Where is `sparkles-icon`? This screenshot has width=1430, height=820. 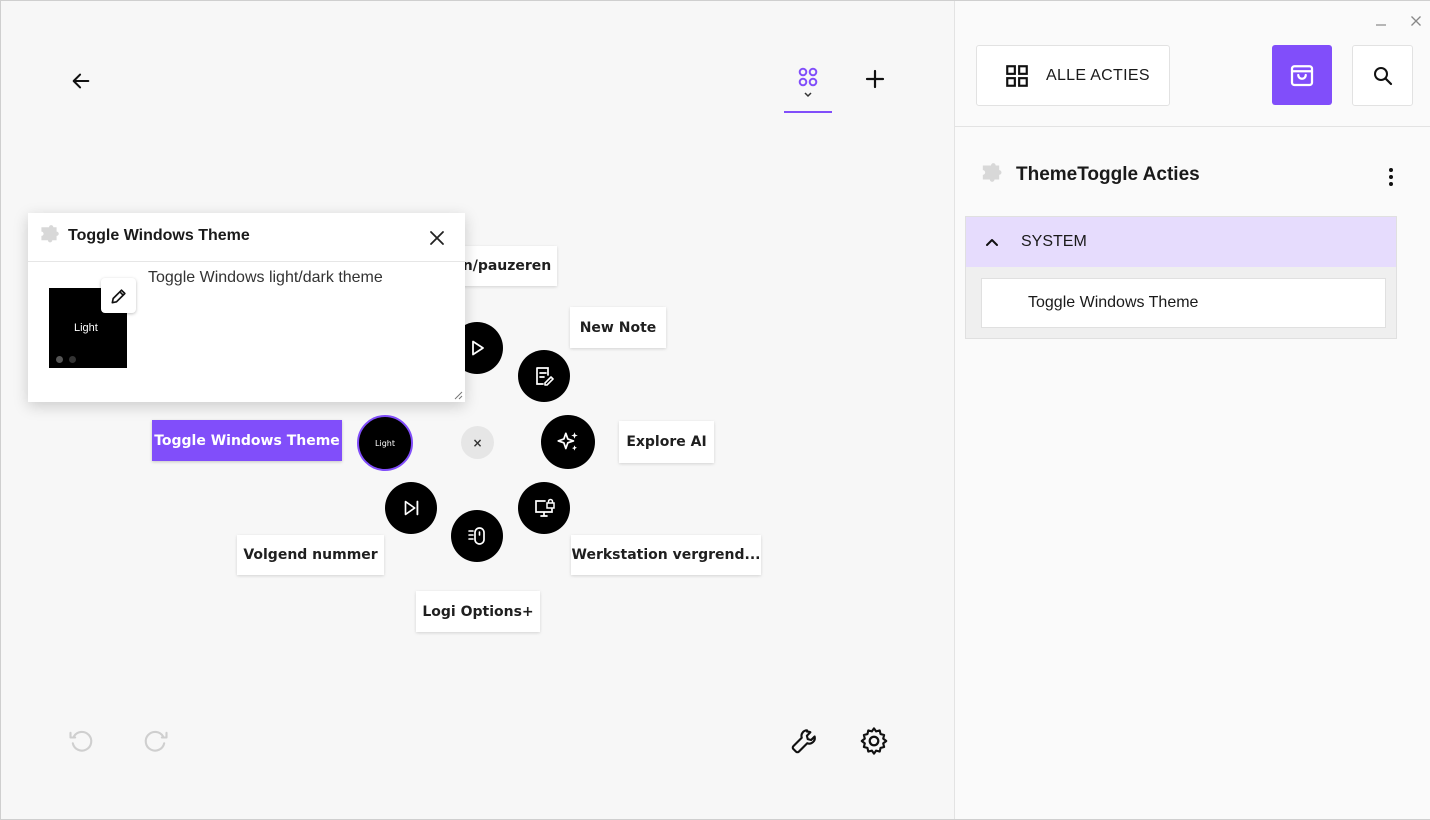 sparkles-icon is located at coordinates (567, 441).